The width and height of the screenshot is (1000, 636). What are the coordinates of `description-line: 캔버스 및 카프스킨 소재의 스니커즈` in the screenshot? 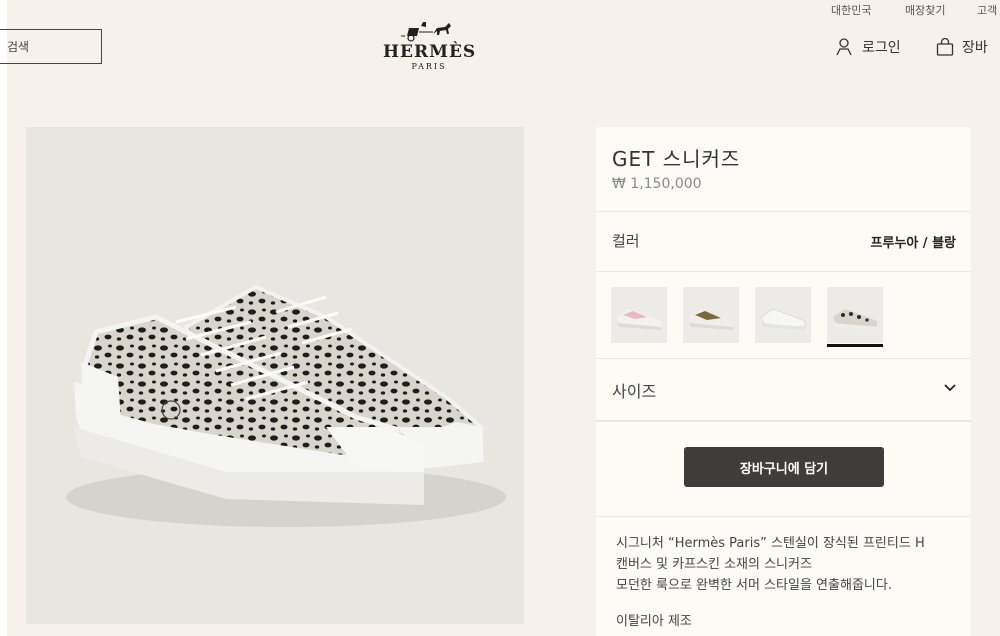 It's located at (714, 564).